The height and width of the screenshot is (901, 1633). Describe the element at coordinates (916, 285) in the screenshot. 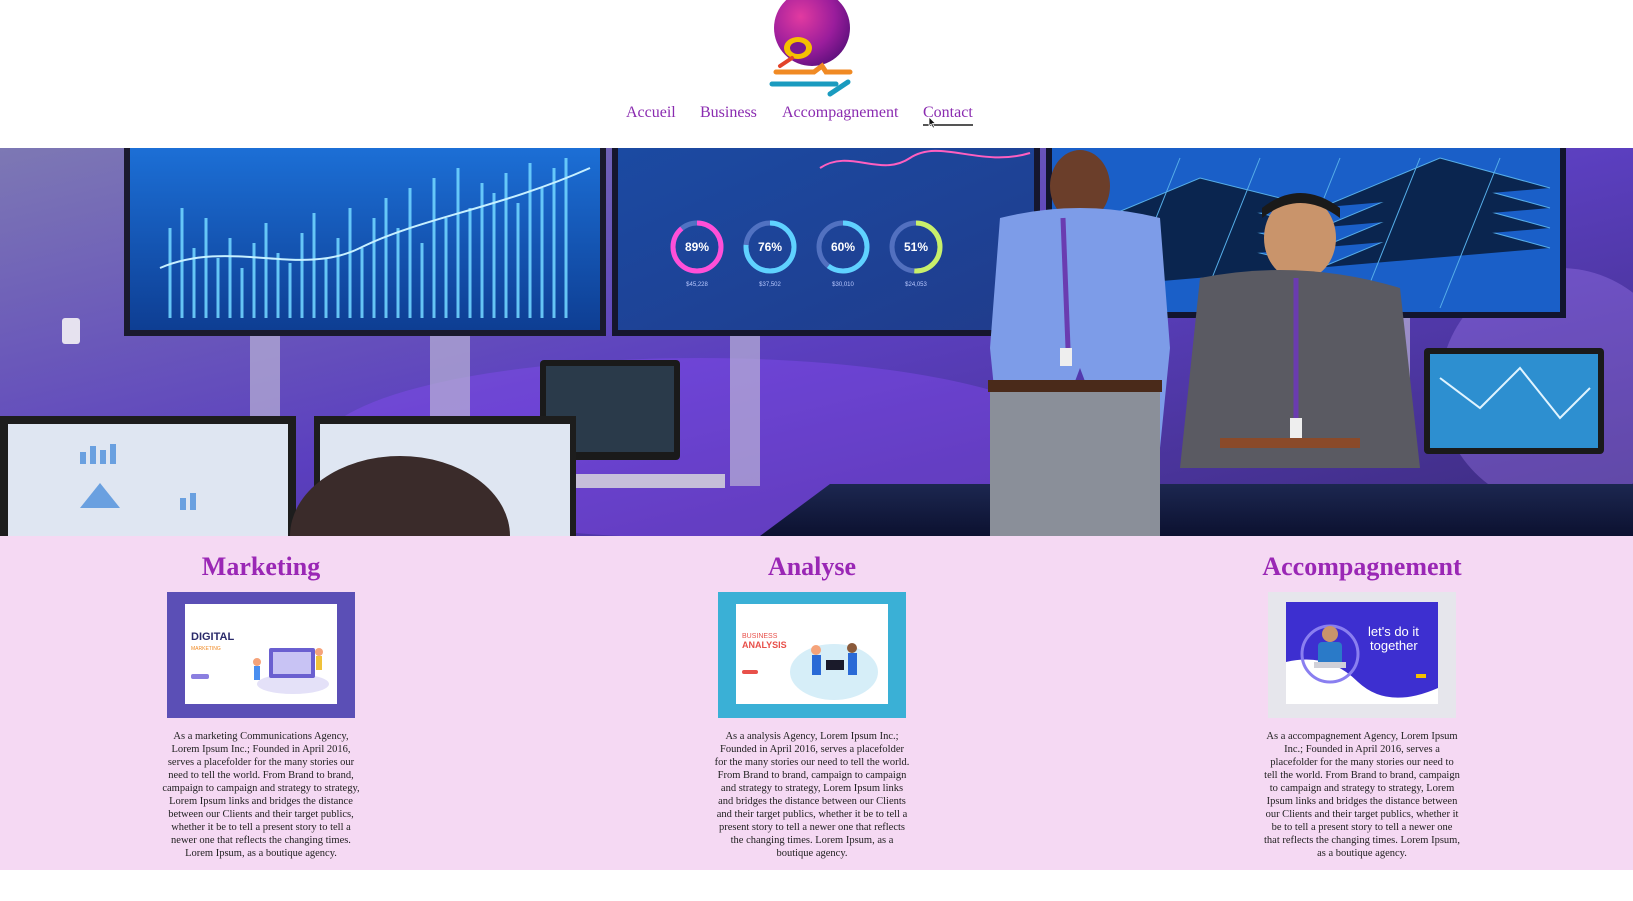

I see `gauge-caption-4: $24,053` at that location.